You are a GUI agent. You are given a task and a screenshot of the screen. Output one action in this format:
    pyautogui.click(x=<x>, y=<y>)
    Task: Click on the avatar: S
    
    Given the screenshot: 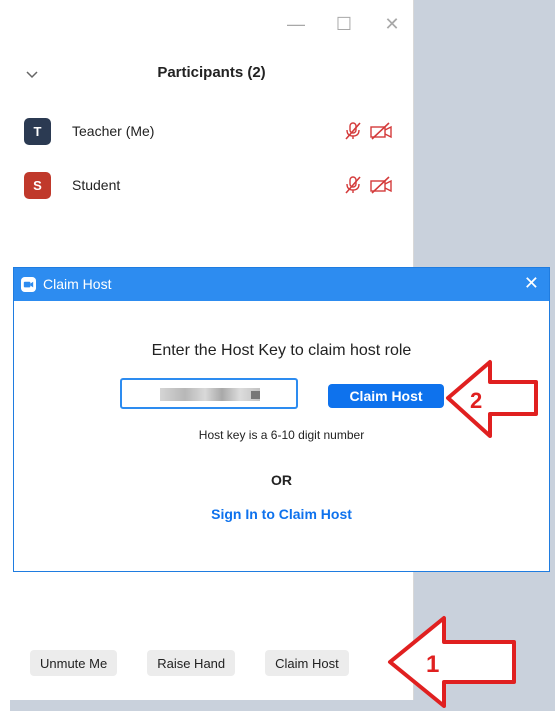 What is the action you would take?
    pyautogui.click(x=37, y=185)
    